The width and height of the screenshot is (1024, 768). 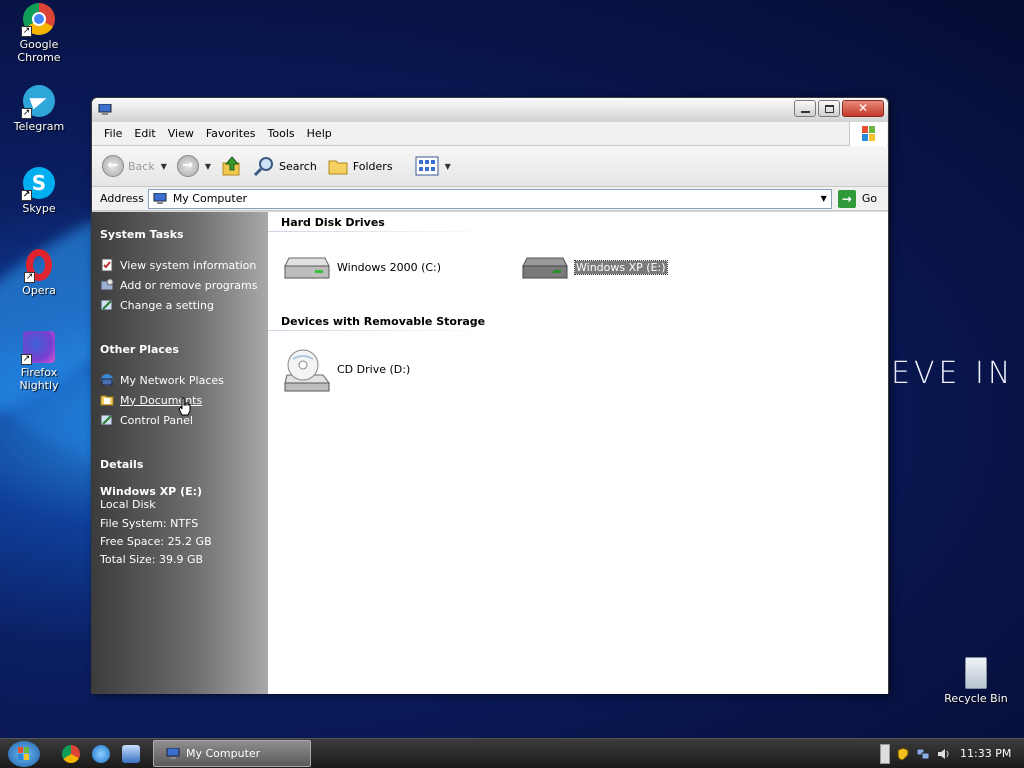 I want to click on search-icon, so click(x=263, y=167).